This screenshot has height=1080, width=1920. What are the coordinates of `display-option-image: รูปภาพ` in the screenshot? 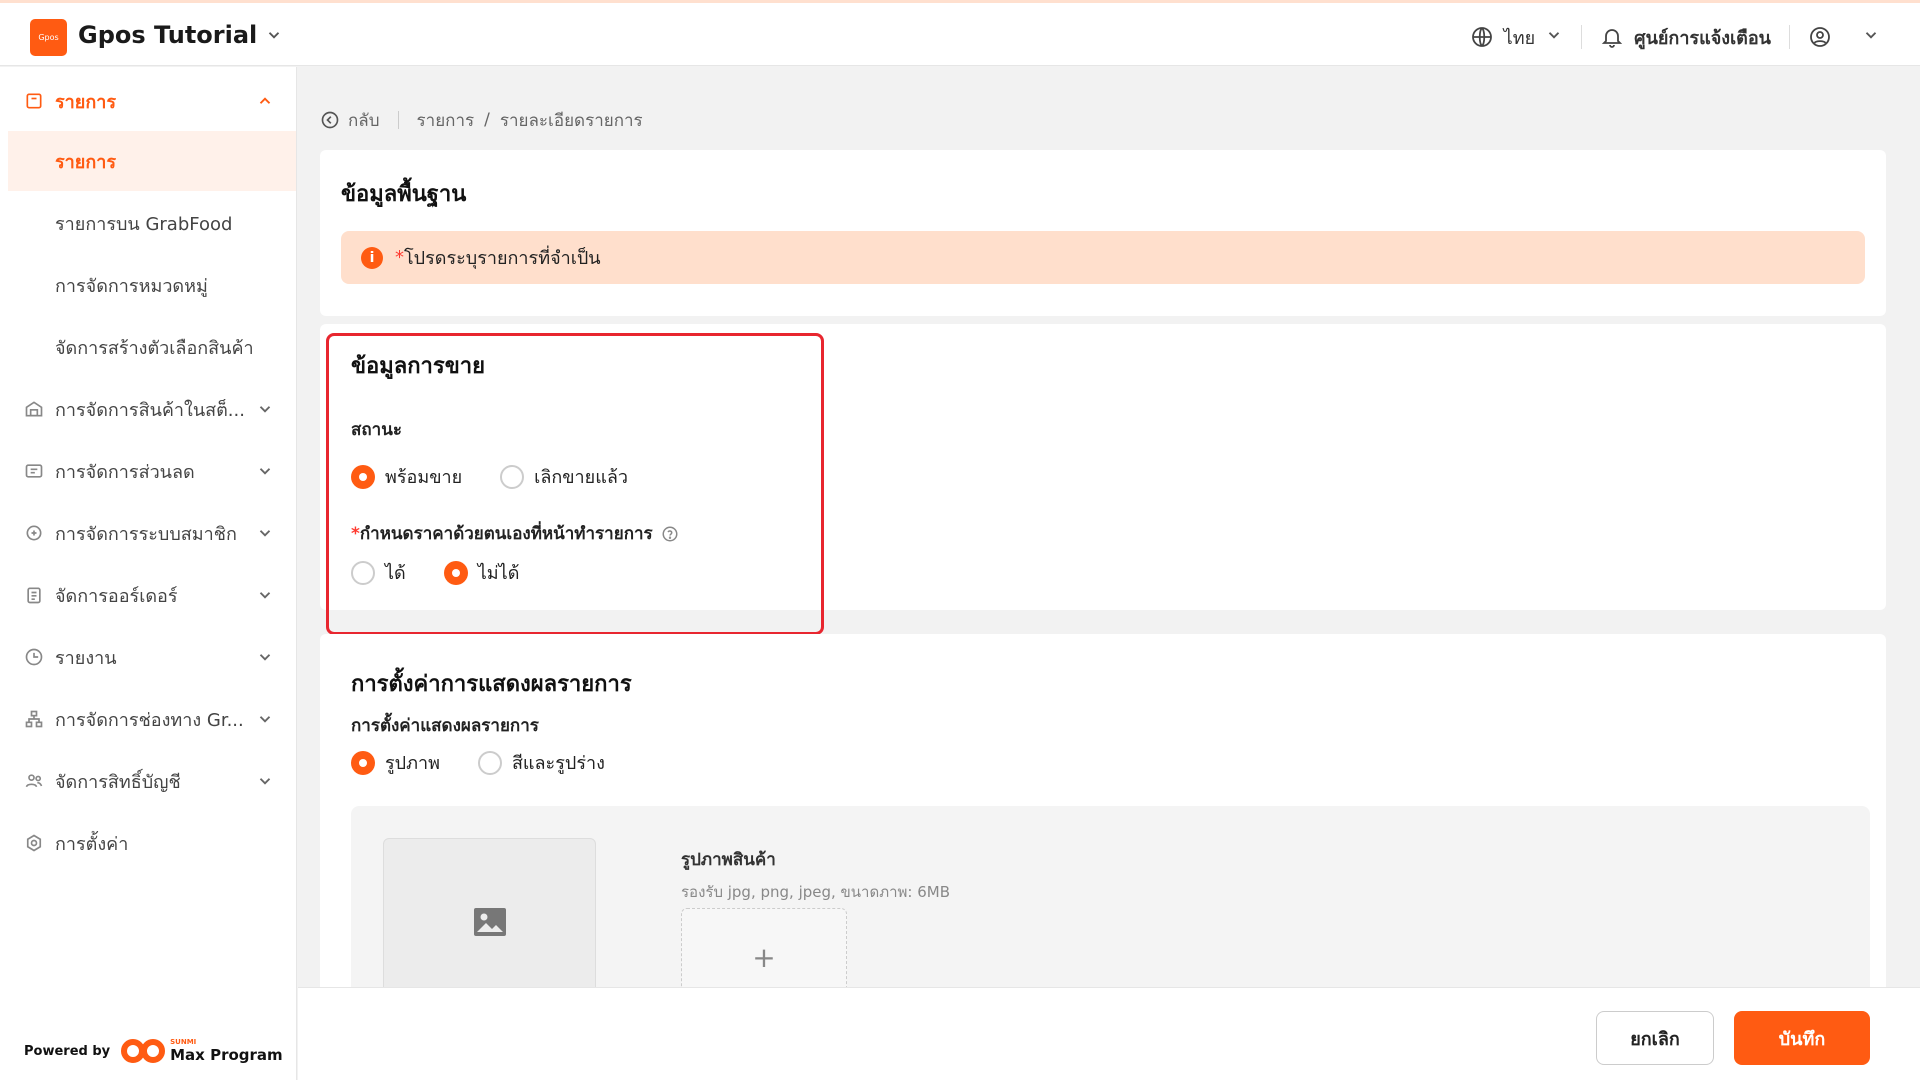 It's located at (395, 762).